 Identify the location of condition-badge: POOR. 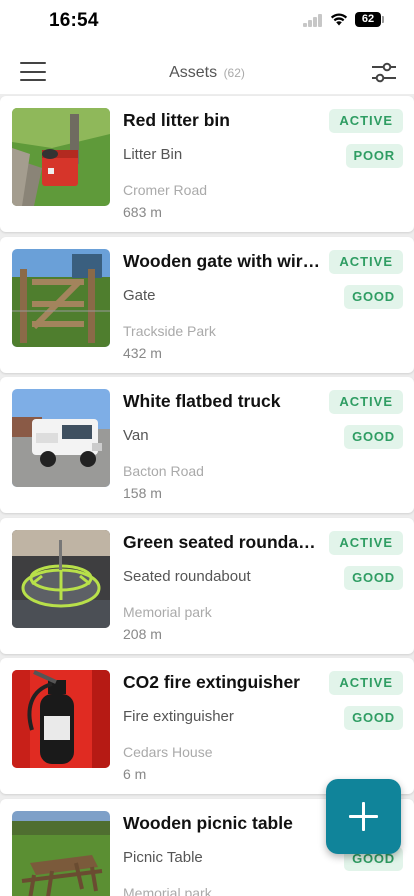
(374, 156).